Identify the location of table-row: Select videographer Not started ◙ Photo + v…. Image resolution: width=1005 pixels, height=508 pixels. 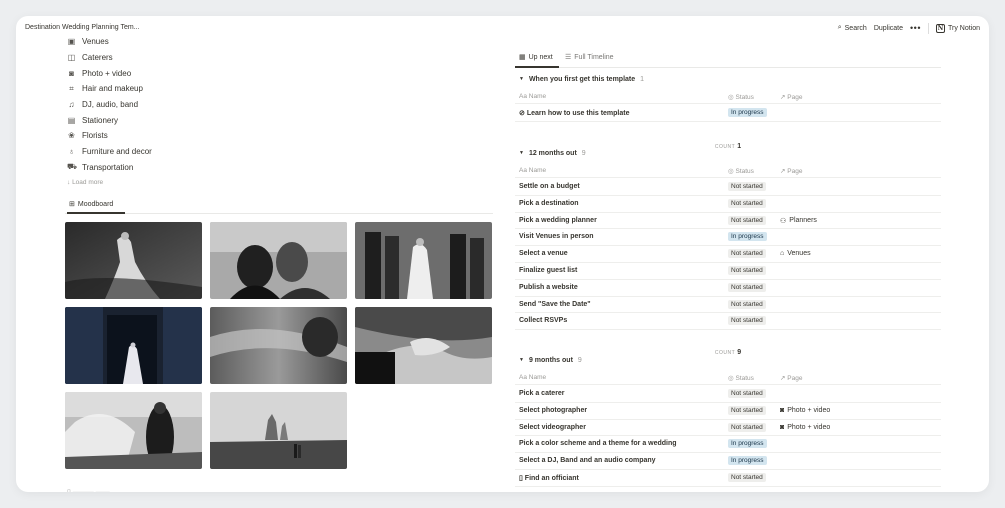
(728, 428).